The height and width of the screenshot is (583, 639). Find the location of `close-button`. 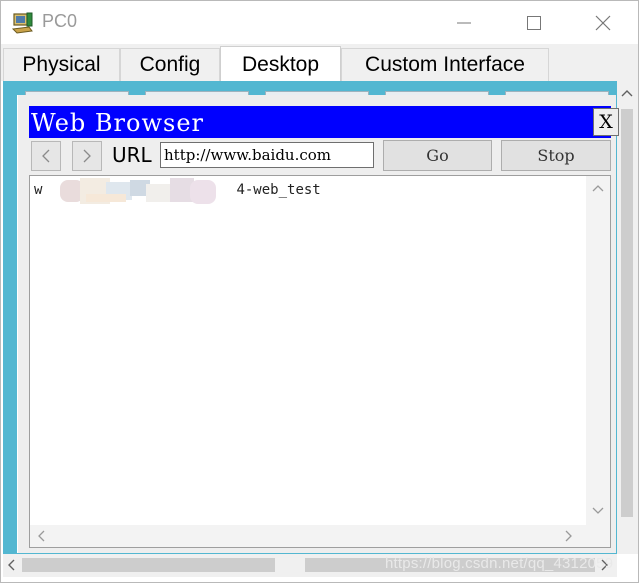

close-button is located at coordinates (603, 22).